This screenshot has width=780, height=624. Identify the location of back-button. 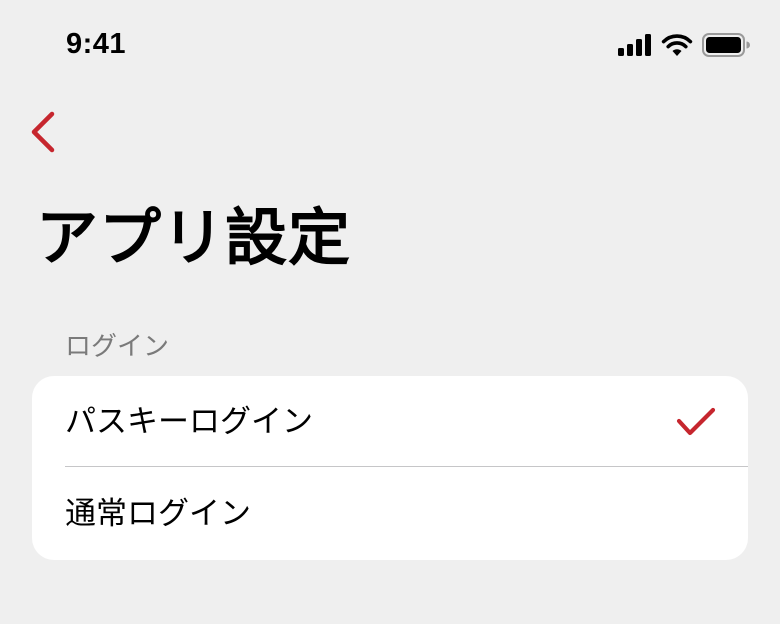
(46, 132).